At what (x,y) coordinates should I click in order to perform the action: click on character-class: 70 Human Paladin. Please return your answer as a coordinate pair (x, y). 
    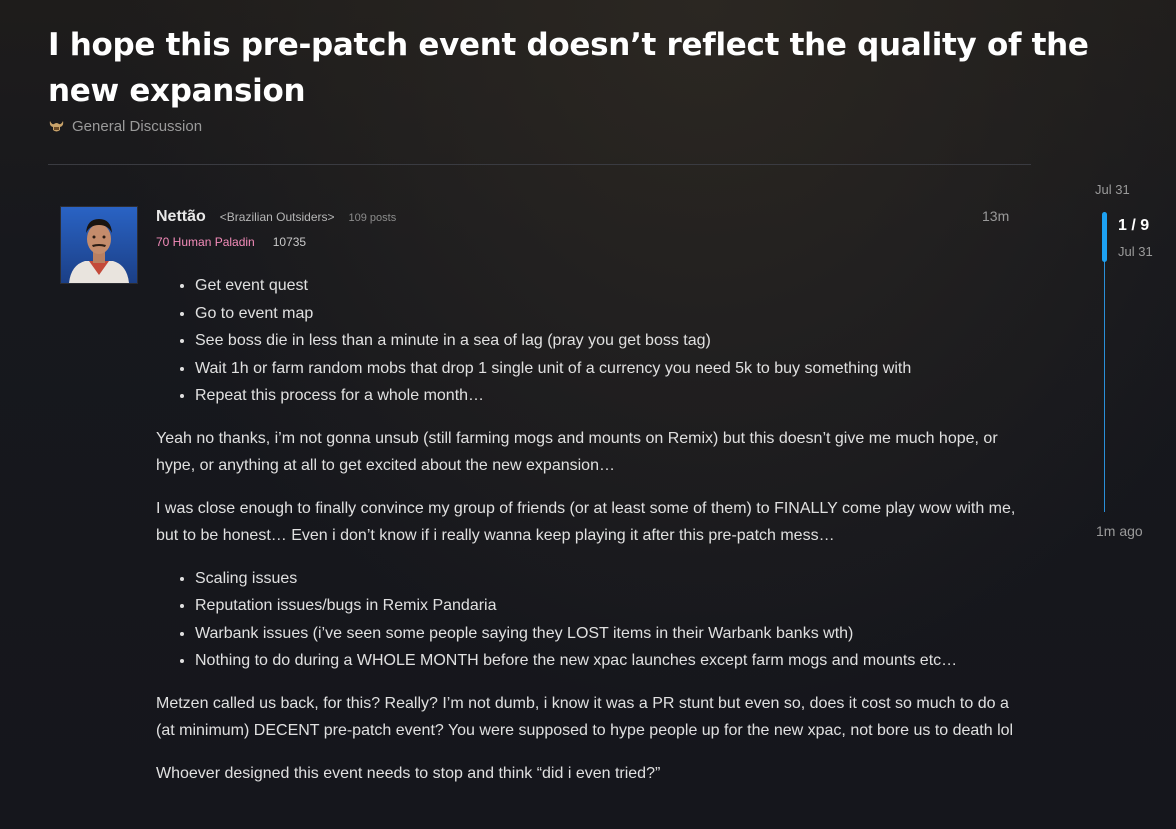
    Looking at the image, I should click on (205, 242).